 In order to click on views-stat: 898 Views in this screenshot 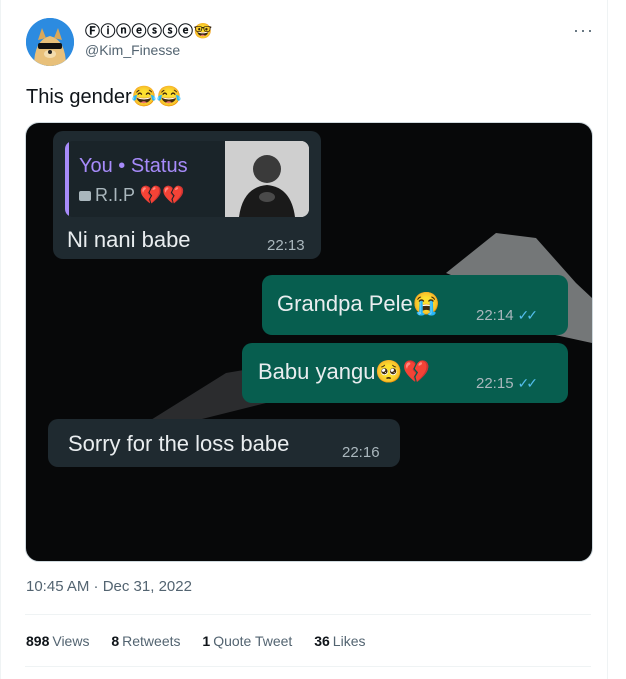, I will do `click(57, 641)`.